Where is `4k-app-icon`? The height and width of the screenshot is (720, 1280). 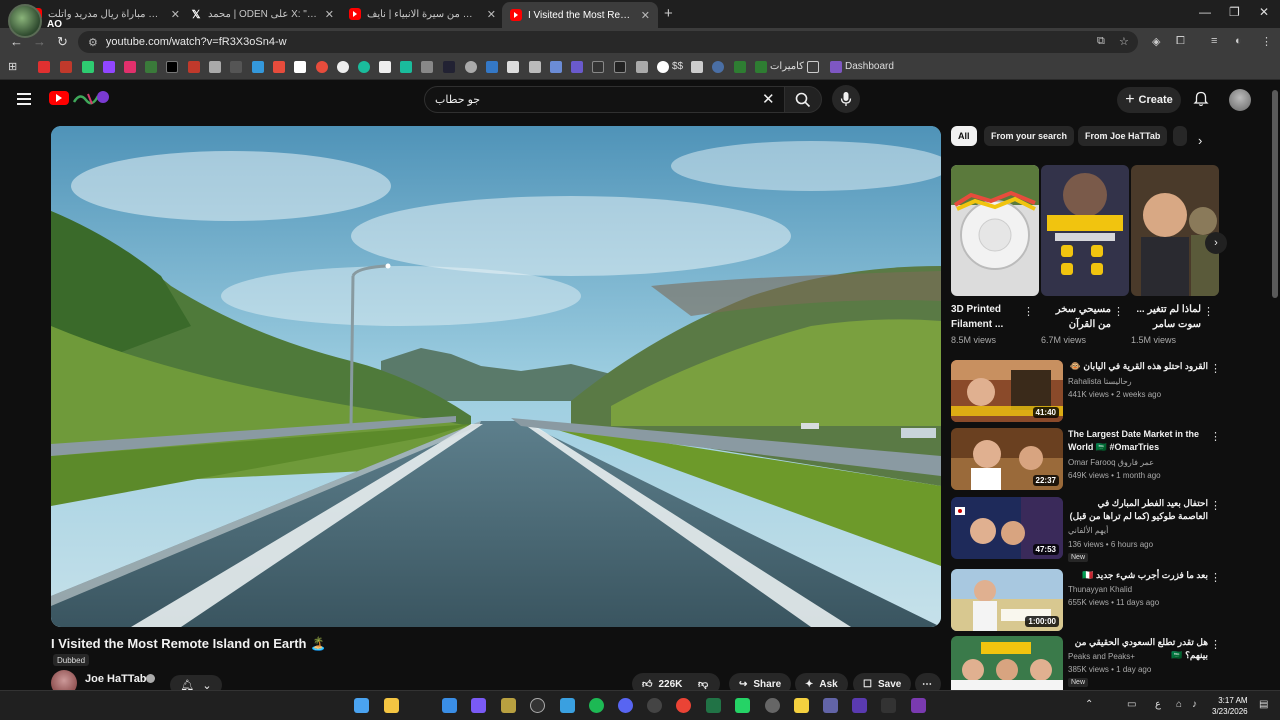 4k-app-icon is located at coordinates (537, 705).